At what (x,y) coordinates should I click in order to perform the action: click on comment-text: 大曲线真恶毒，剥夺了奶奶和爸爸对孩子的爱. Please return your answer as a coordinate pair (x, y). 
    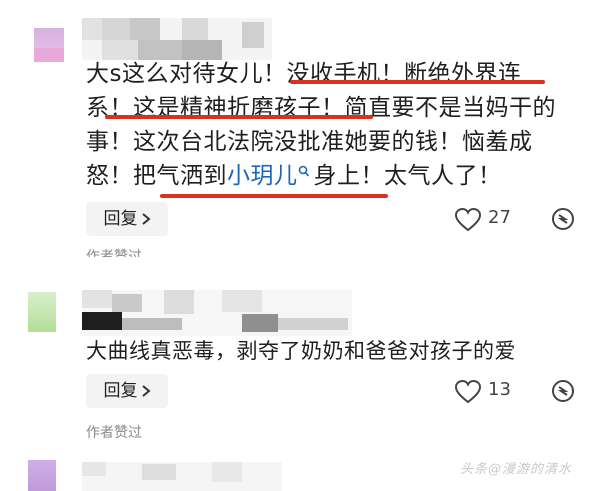
    Looking at the image, I should click on (301, 351).